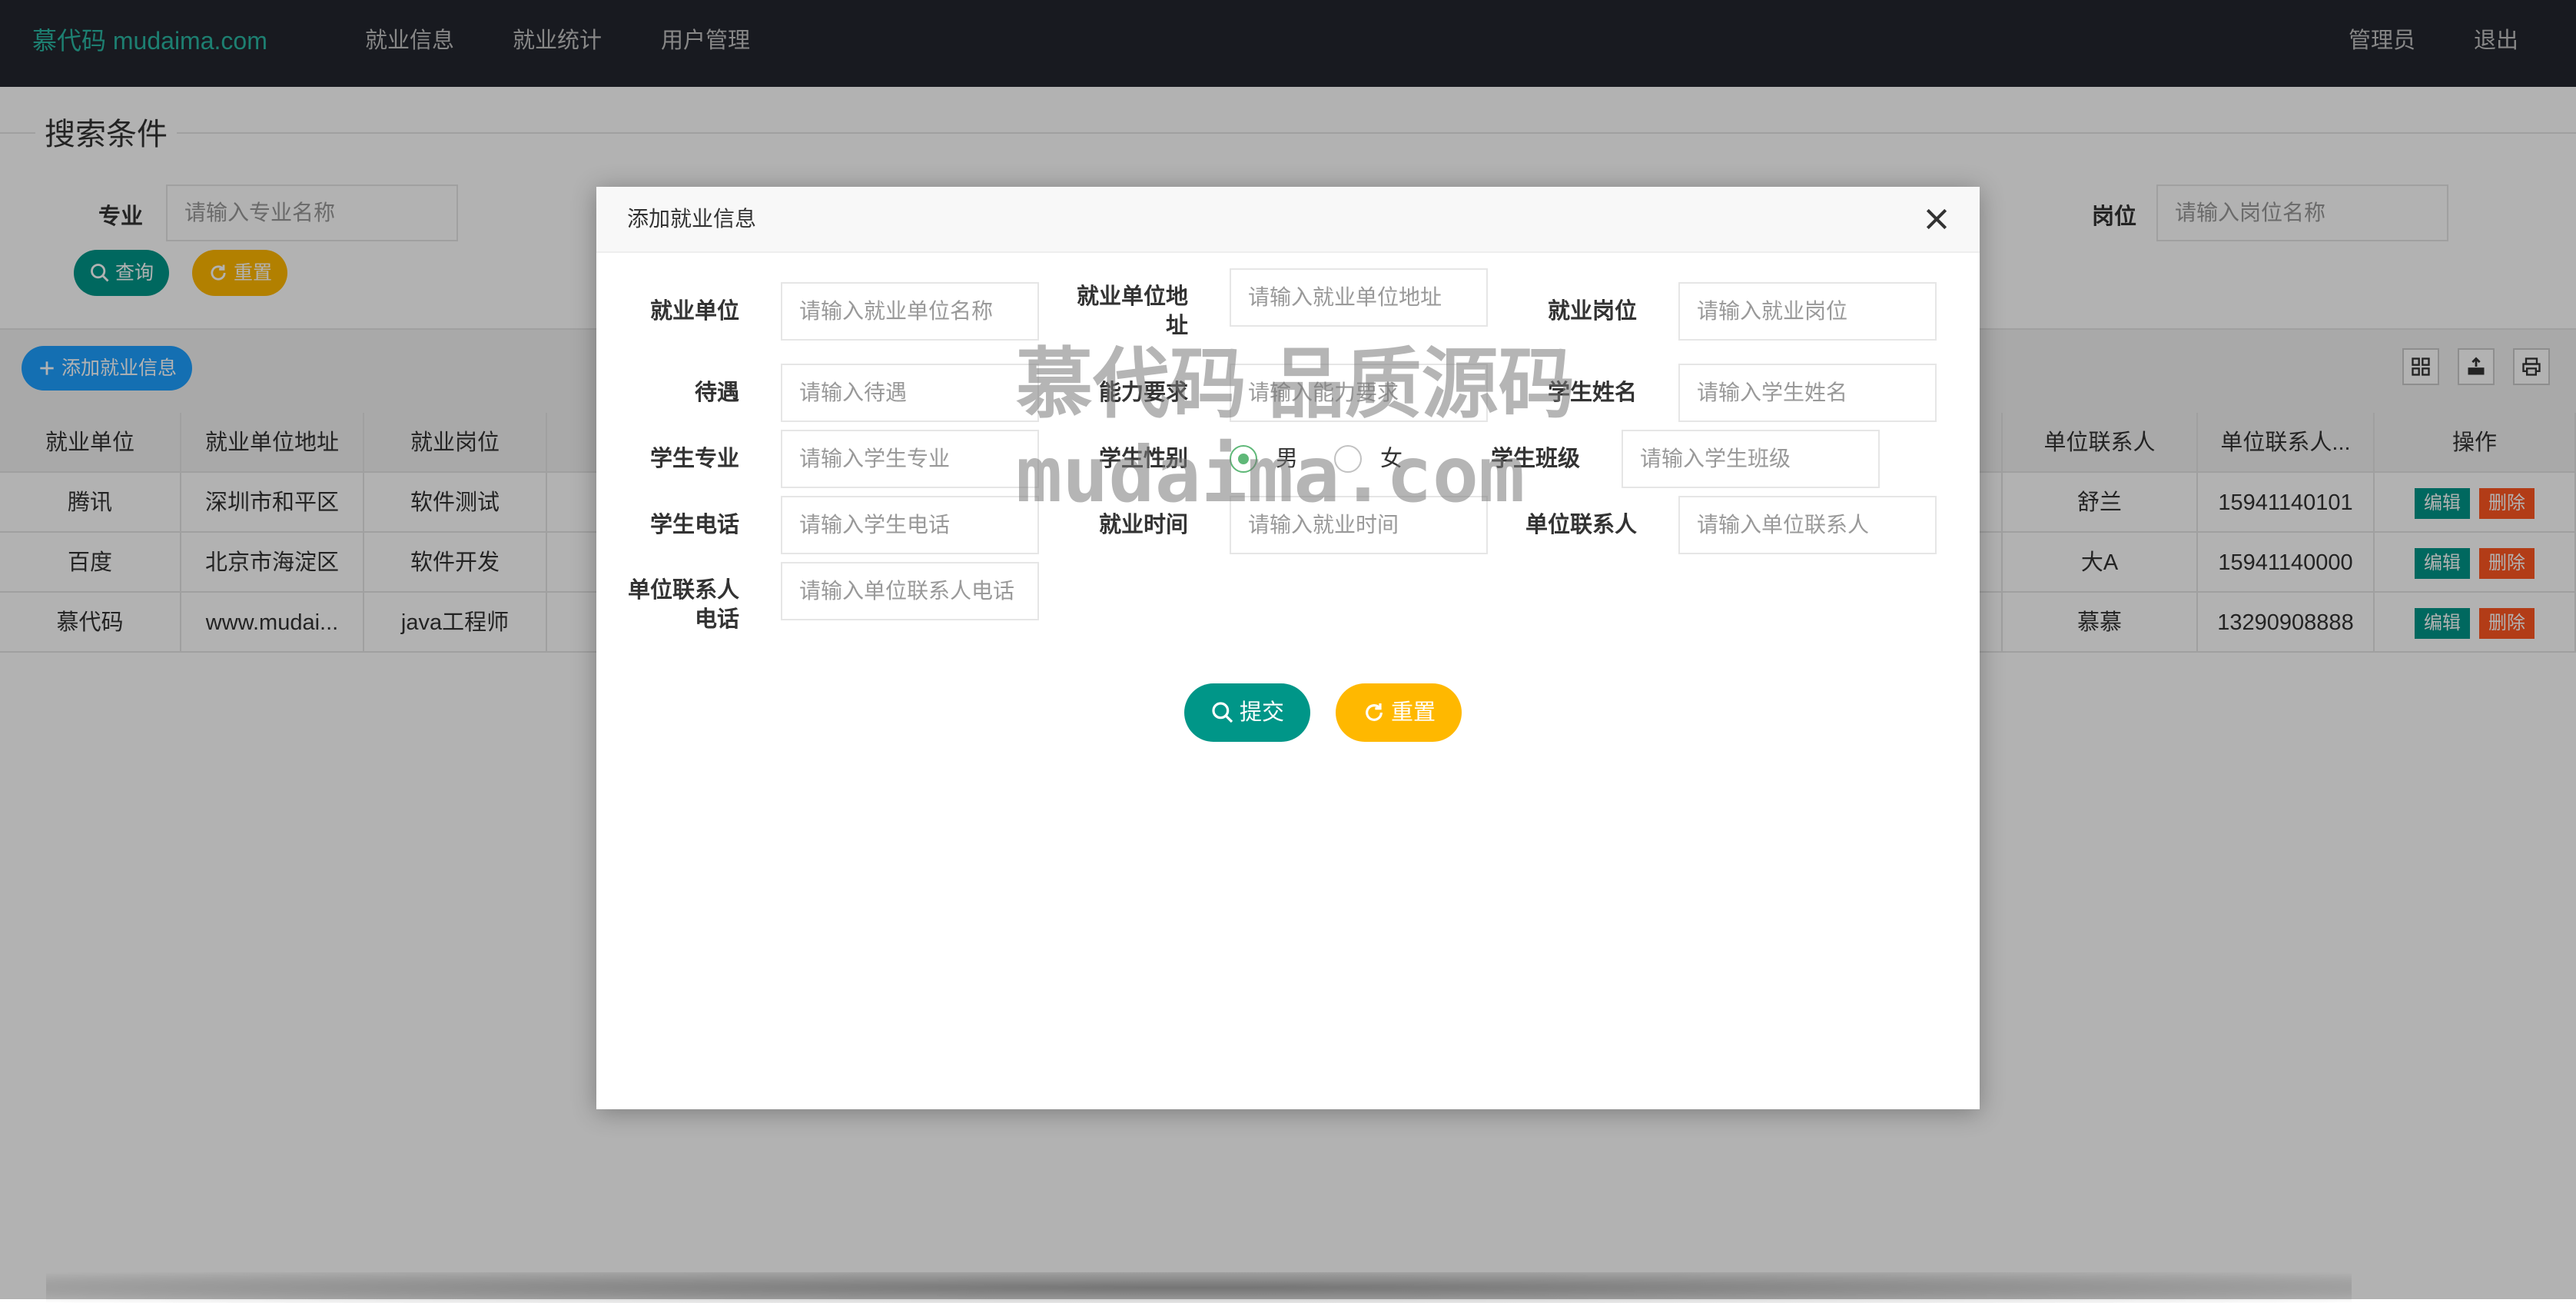  Describe the element at coordinates (671, 605) in the screenshot. I see `contact-phone-label: 单位联系人 电话` at that location.